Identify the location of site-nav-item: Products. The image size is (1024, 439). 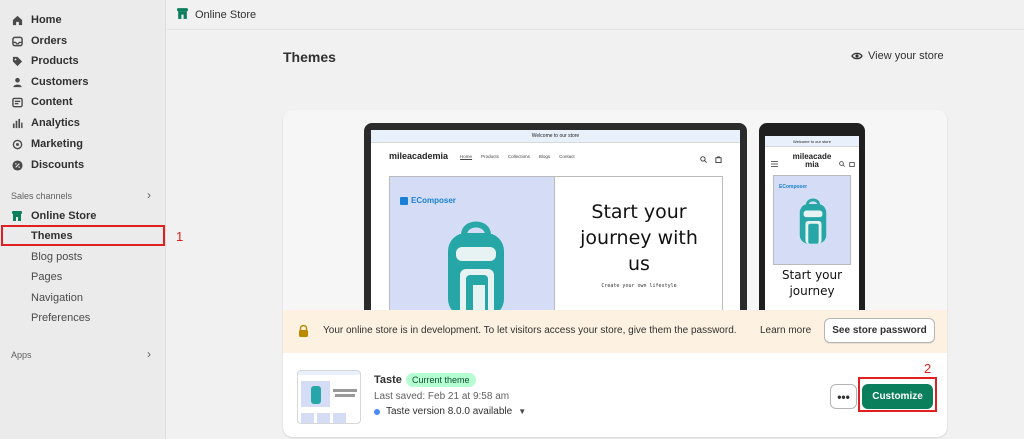
(490, 156).